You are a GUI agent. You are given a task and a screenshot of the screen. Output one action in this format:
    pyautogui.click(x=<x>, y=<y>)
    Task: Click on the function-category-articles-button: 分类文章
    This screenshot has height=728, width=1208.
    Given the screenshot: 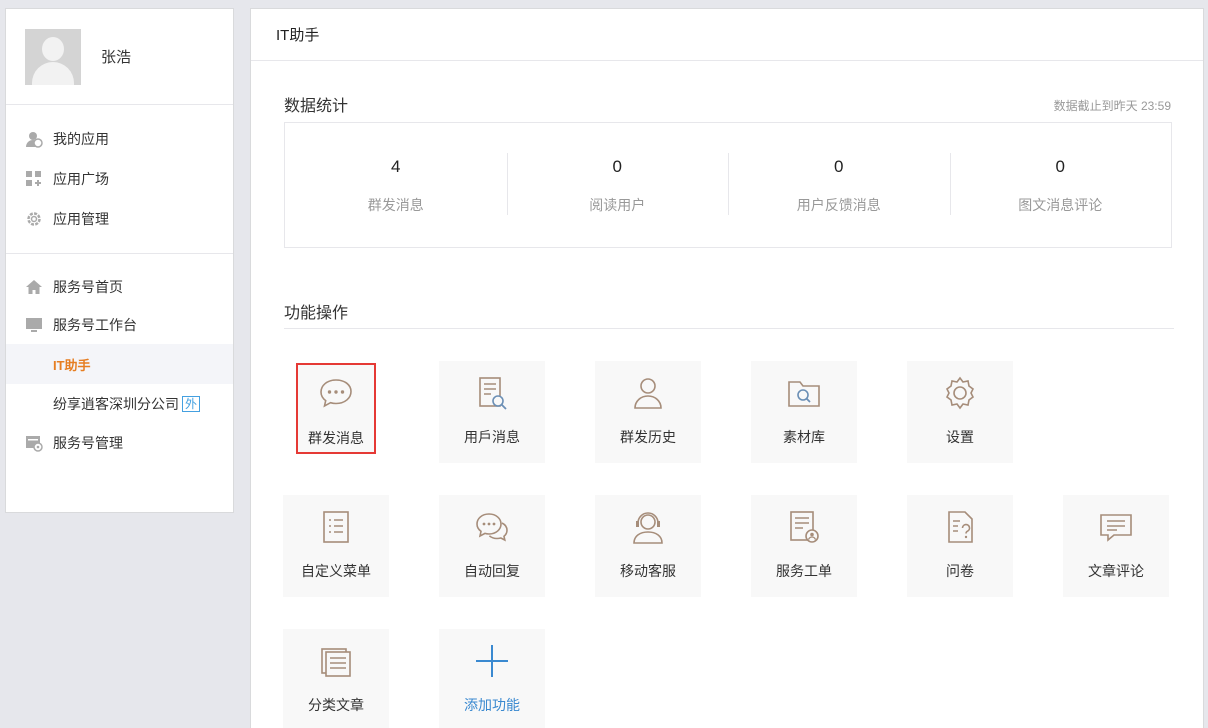 What is the action you would take?
    pyautogui.click(x=336, y=678)
    